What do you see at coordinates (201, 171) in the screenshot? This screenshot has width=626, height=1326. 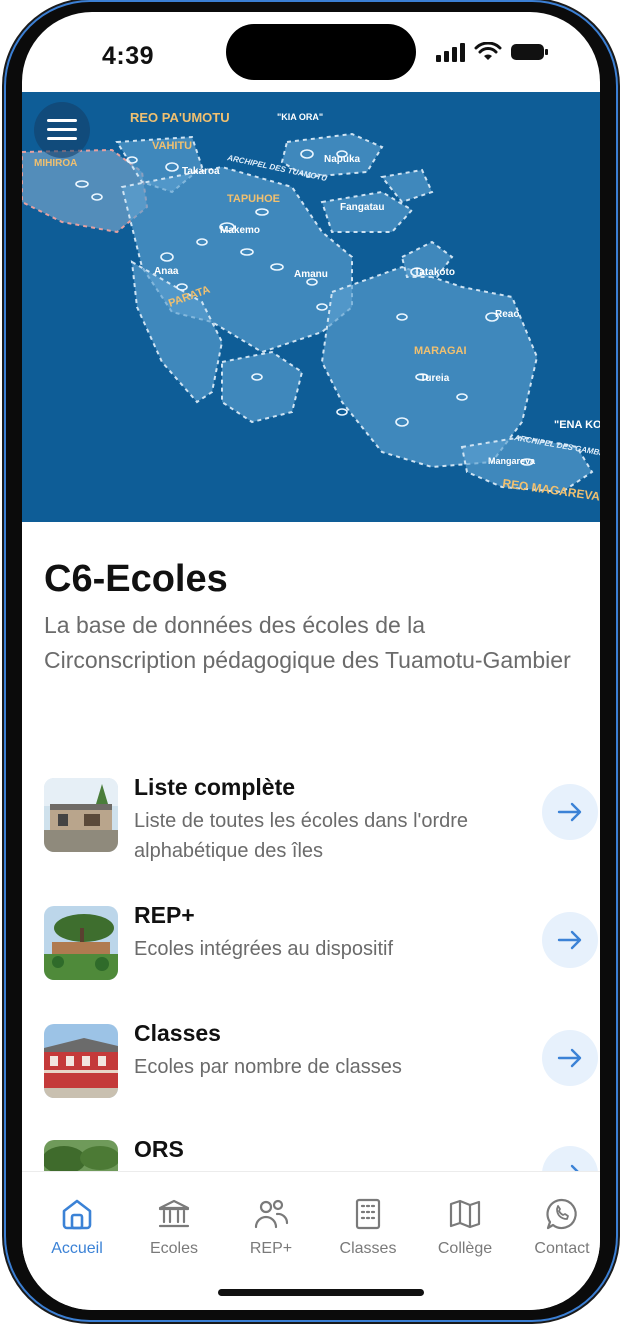 I see `map-label-takaroa: Takaroa` at bounding box center [201, 171].